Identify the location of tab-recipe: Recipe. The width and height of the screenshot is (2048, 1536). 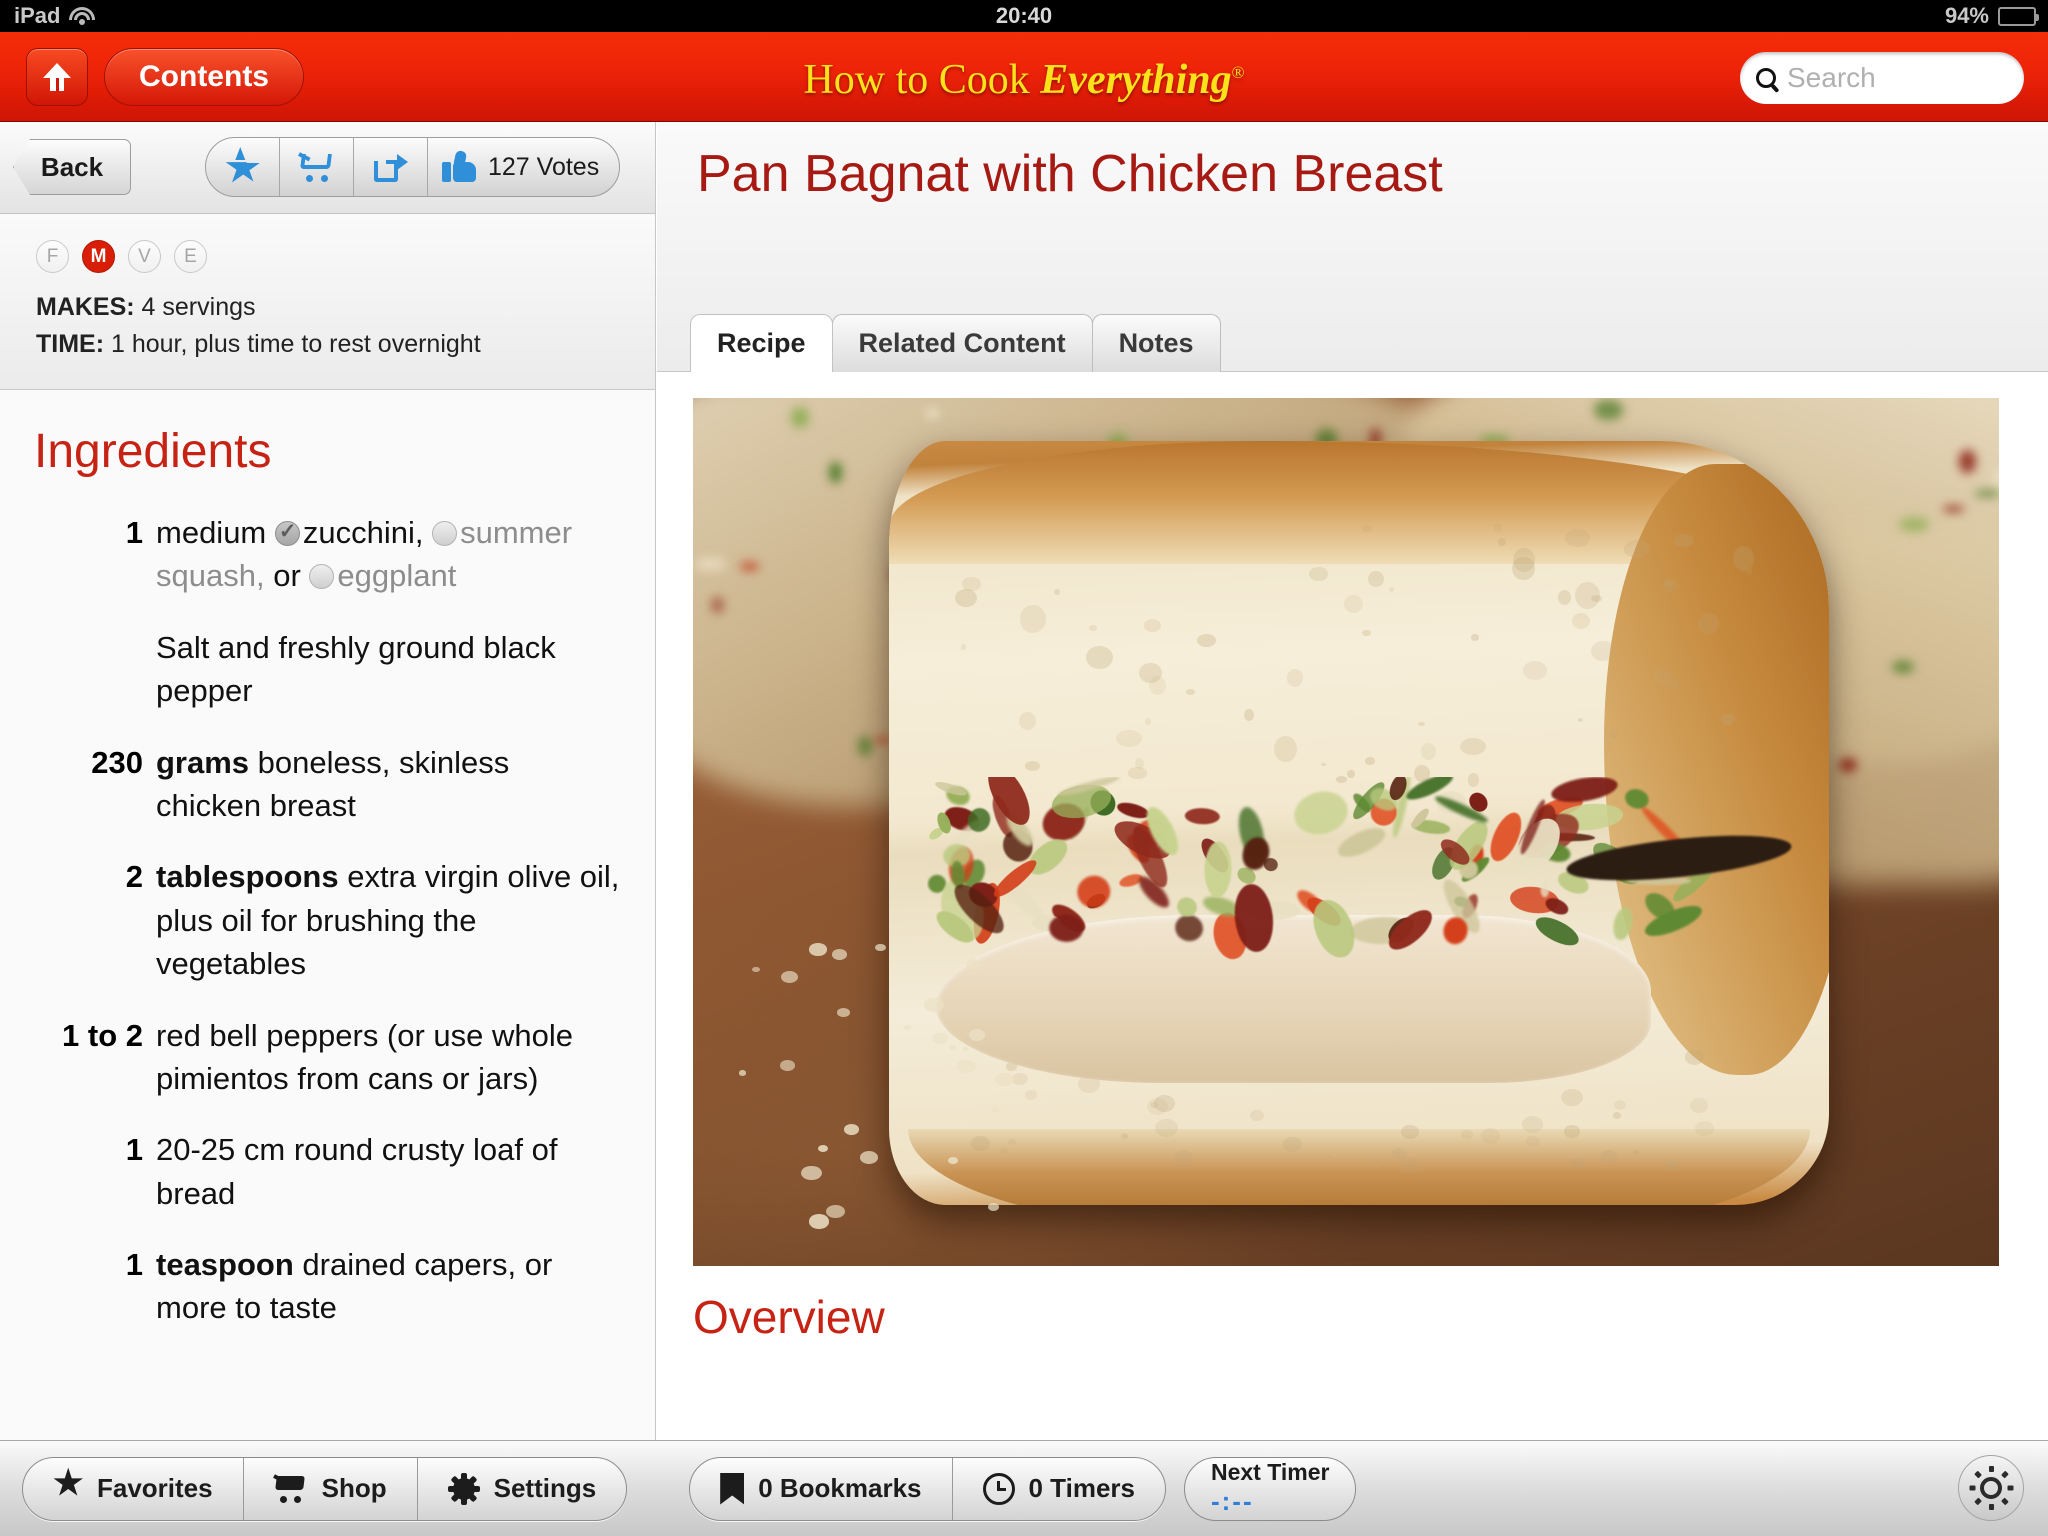
(761, 343).